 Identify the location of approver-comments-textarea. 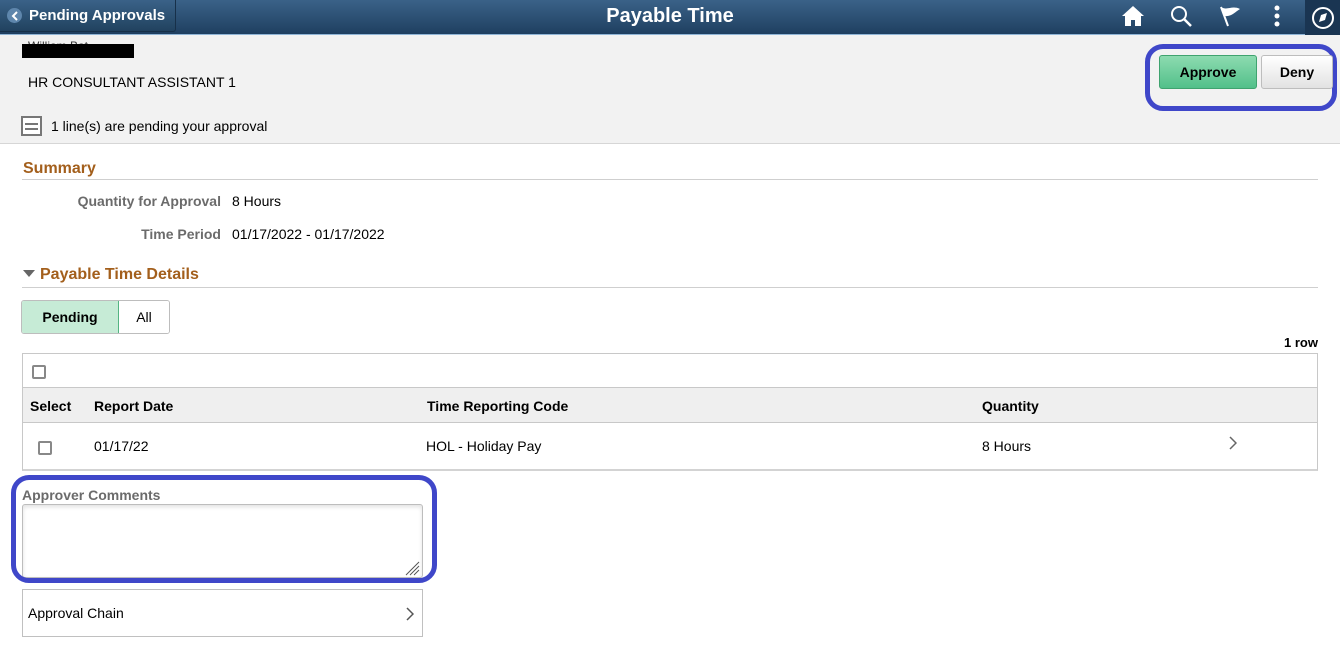
(222, 541).